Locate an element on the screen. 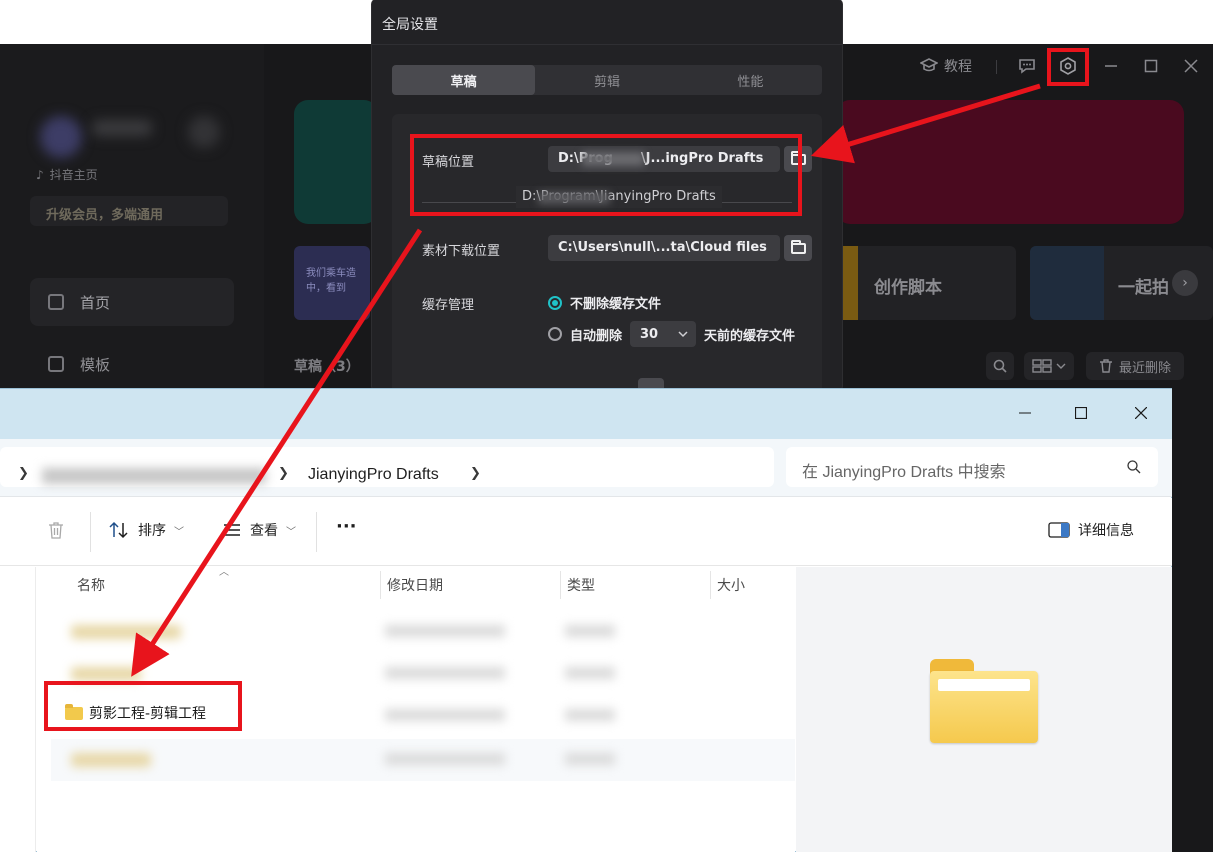  chevron-down-icon: ﹀ is located at coordinates (291, 532).